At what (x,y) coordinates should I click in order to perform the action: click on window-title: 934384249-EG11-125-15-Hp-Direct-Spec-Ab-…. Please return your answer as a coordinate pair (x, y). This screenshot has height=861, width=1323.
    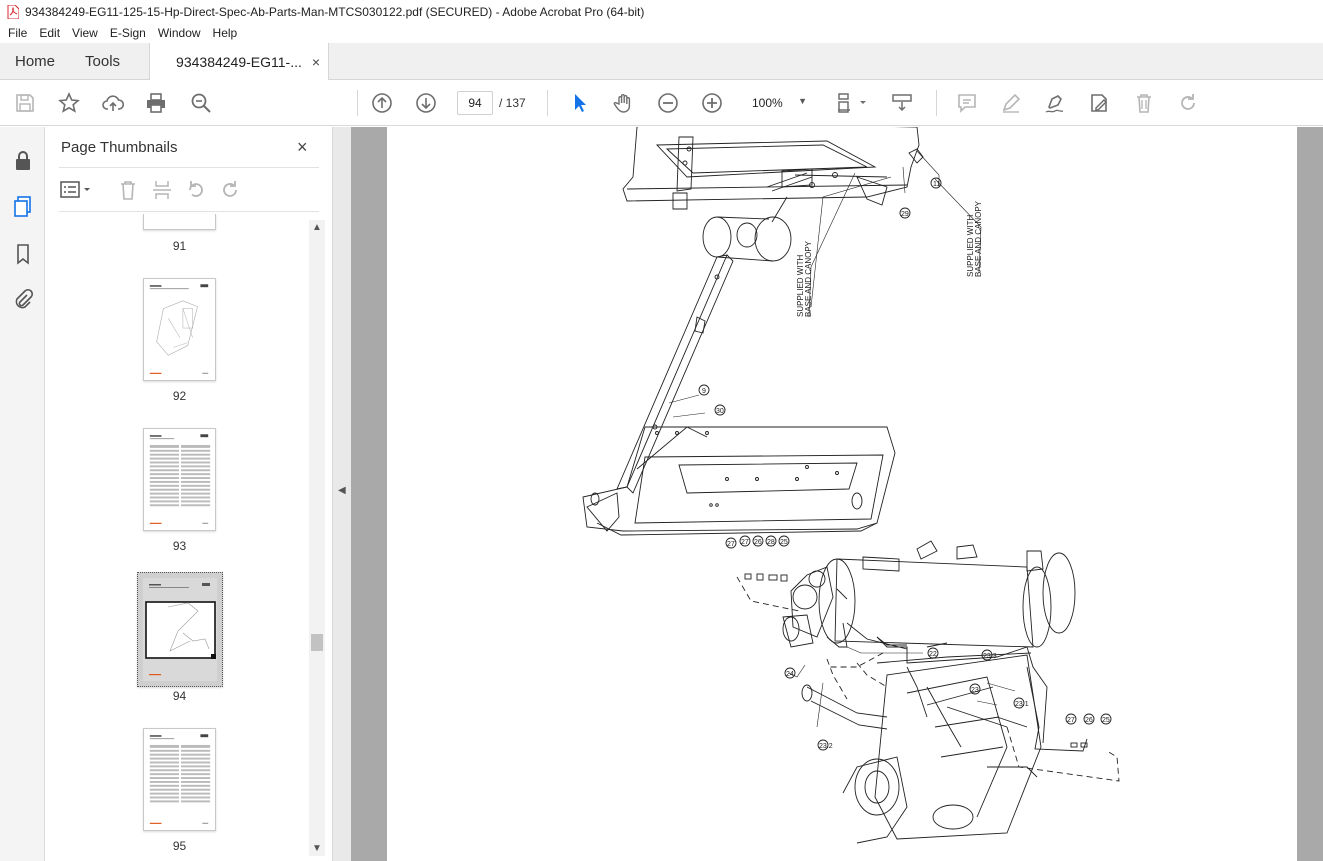
    Looking at the image, I should click on (335, 11).